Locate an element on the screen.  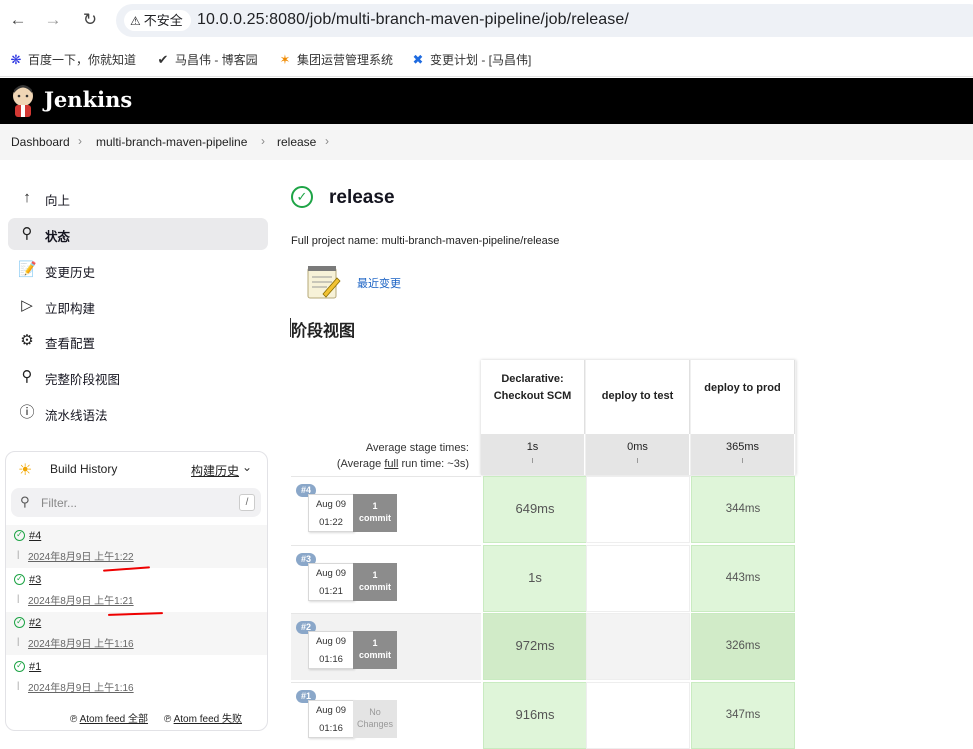
pipeline-run-row: #3 Aug 09 01:21 1 commit 1s 443ms is located at coordinates (543, 578).